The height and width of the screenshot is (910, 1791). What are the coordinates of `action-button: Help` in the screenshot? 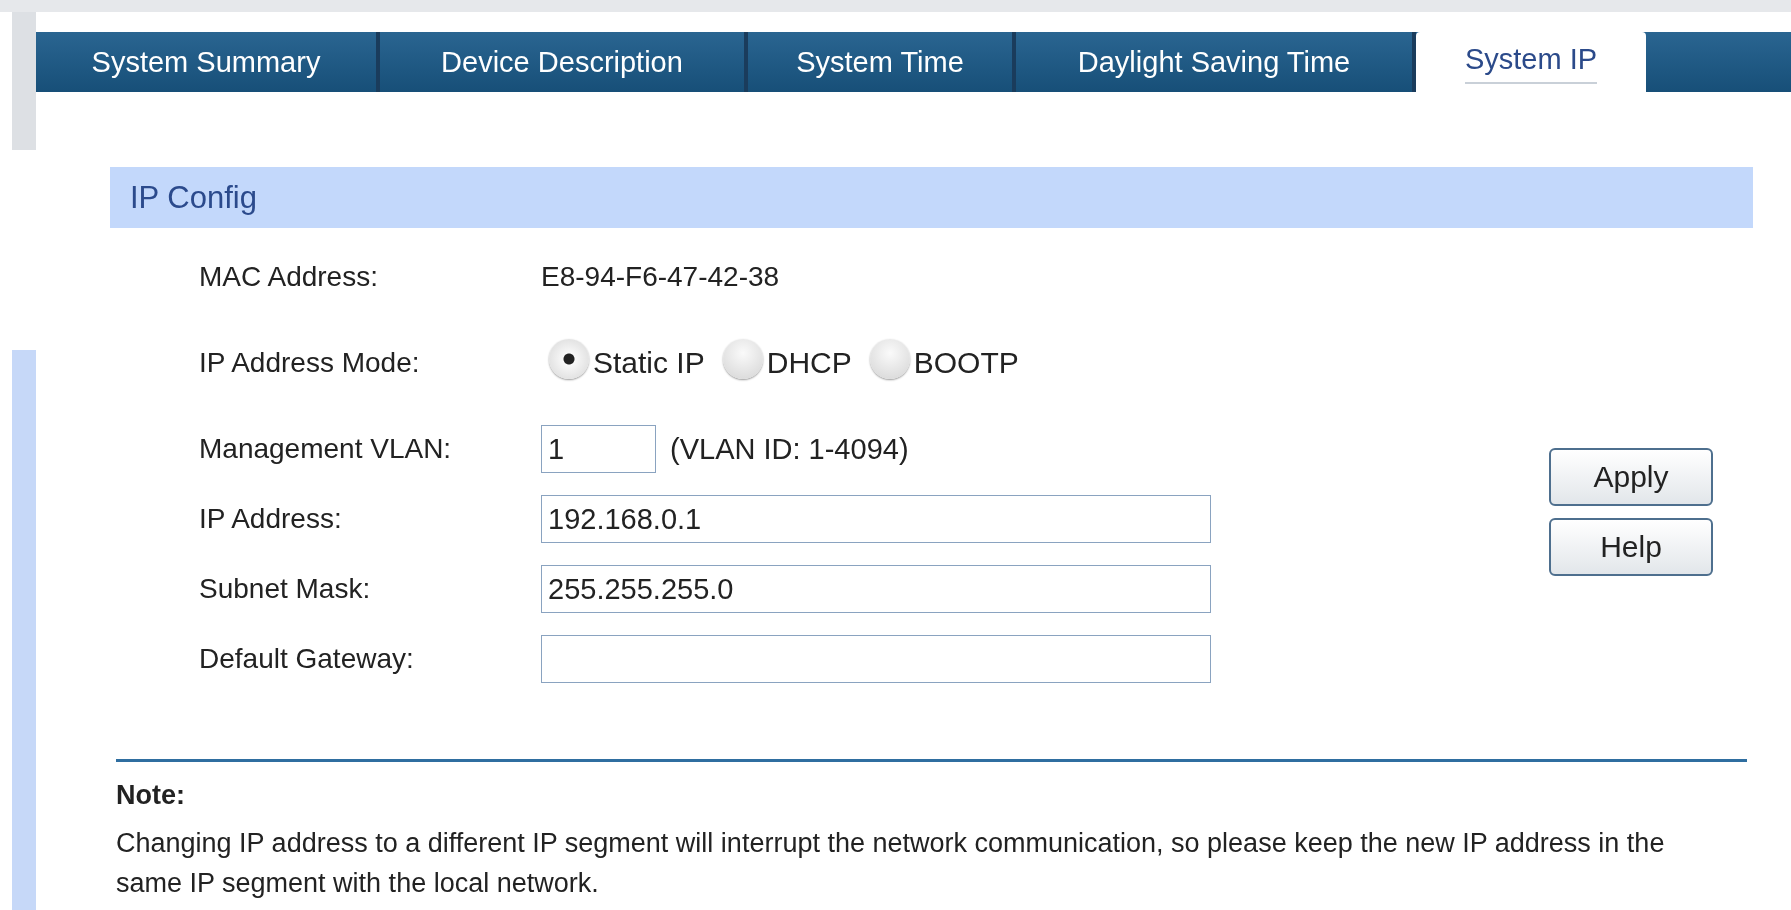 It's located at (1631, 547).